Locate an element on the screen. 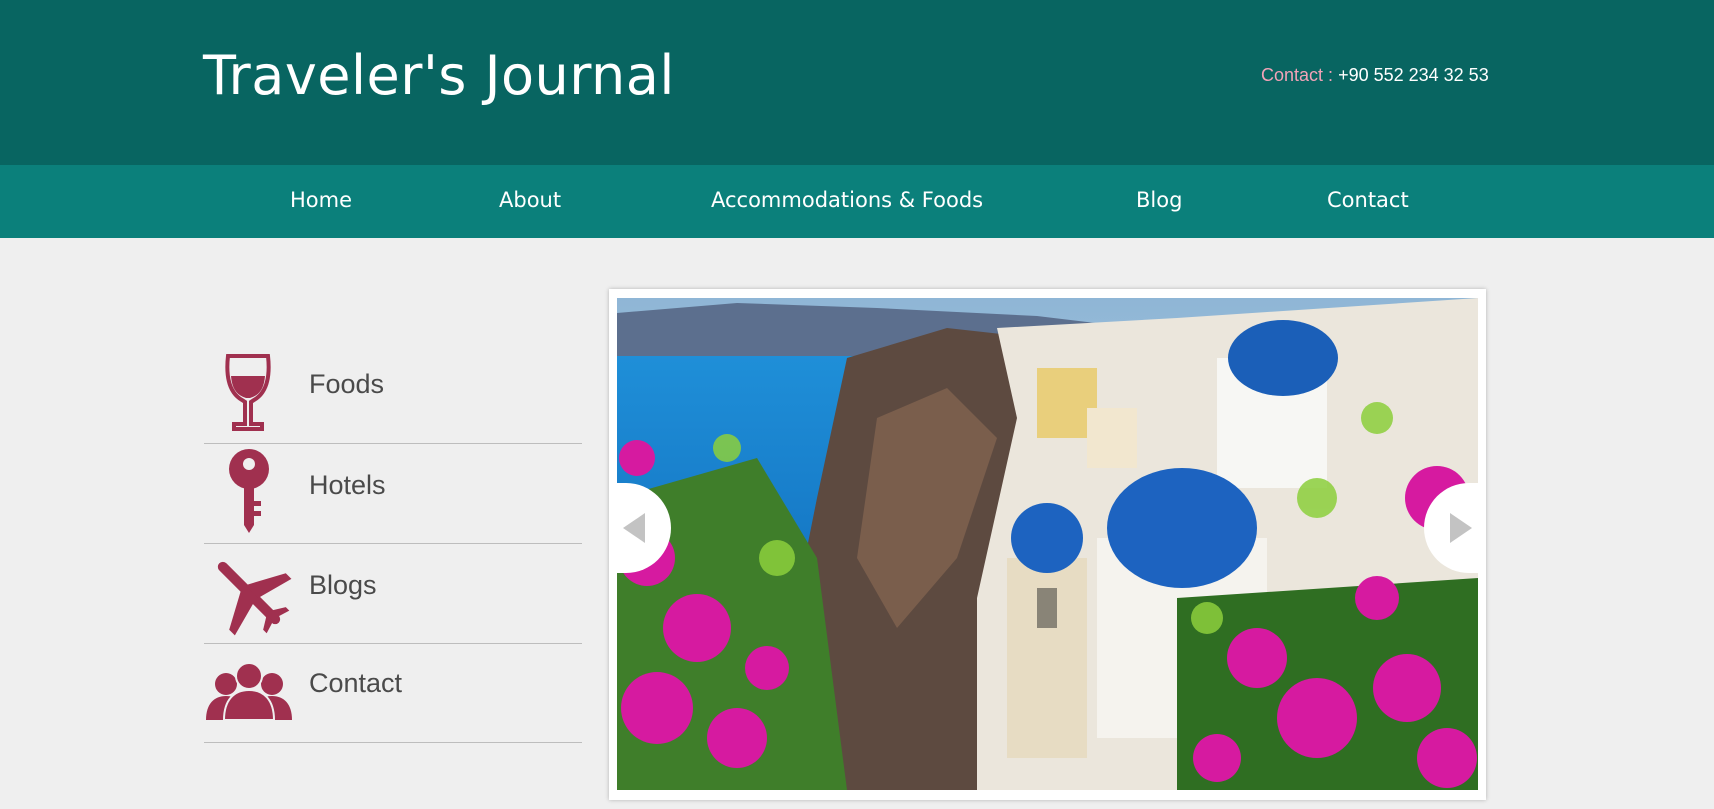 This screenshot has height=809, width=1714. header-contact: Contact : +90 552 234 32 53 is located at coordinates (1375, 75).